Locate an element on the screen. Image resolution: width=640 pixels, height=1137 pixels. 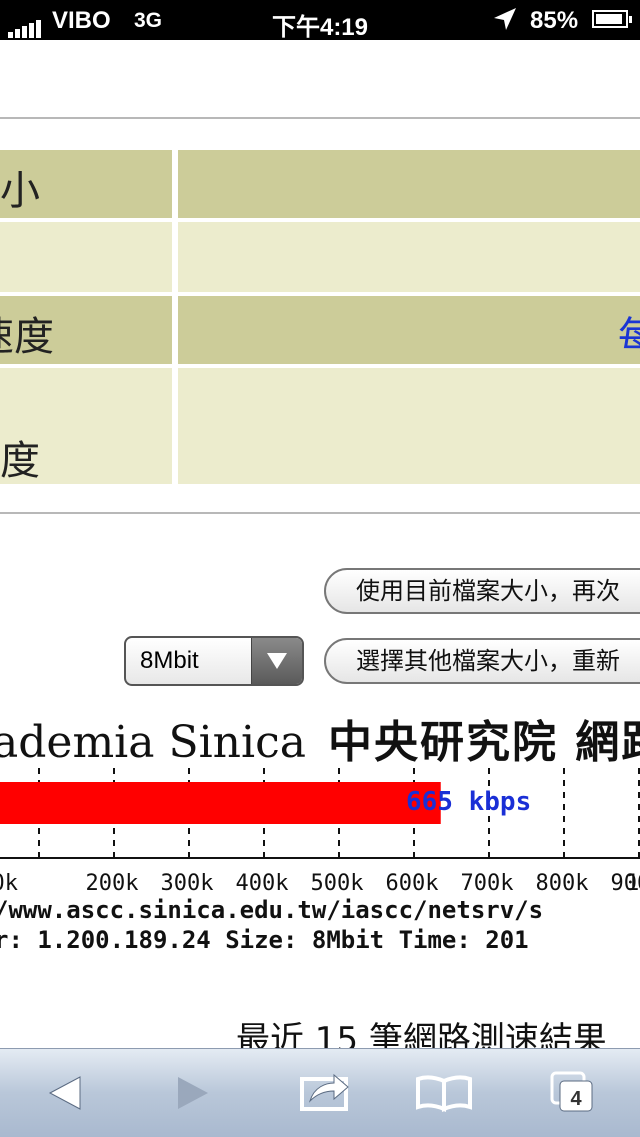
academia-sinica-banner: ademia Sinica 中央研究院 網路 is located at coordinates (320, 738).